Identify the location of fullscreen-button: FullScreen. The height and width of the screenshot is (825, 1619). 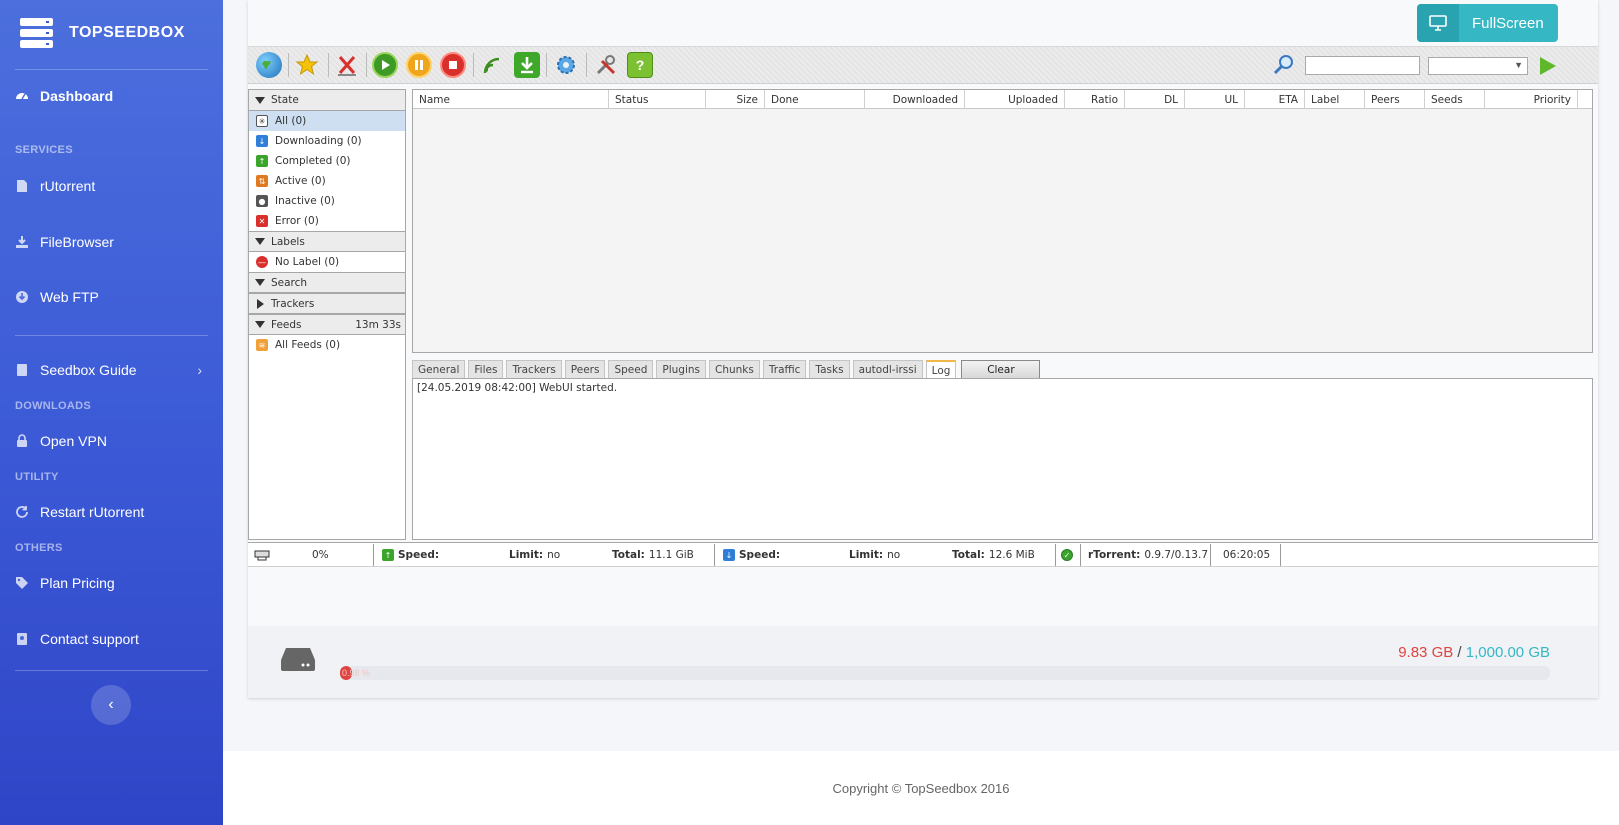
(1487, 23).